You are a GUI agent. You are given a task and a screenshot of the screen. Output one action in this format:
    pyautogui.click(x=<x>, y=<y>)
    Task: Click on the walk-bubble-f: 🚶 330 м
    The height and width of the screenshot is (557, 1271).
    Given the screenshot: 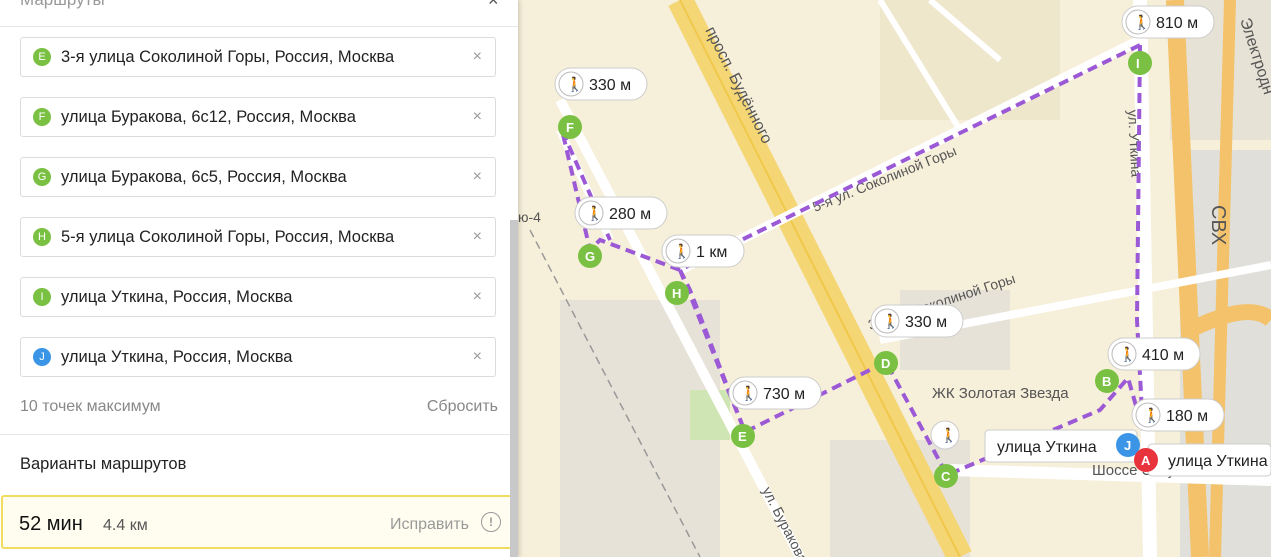 What is the action you would take?
    pyautogui.click(x=601, y=84)
    